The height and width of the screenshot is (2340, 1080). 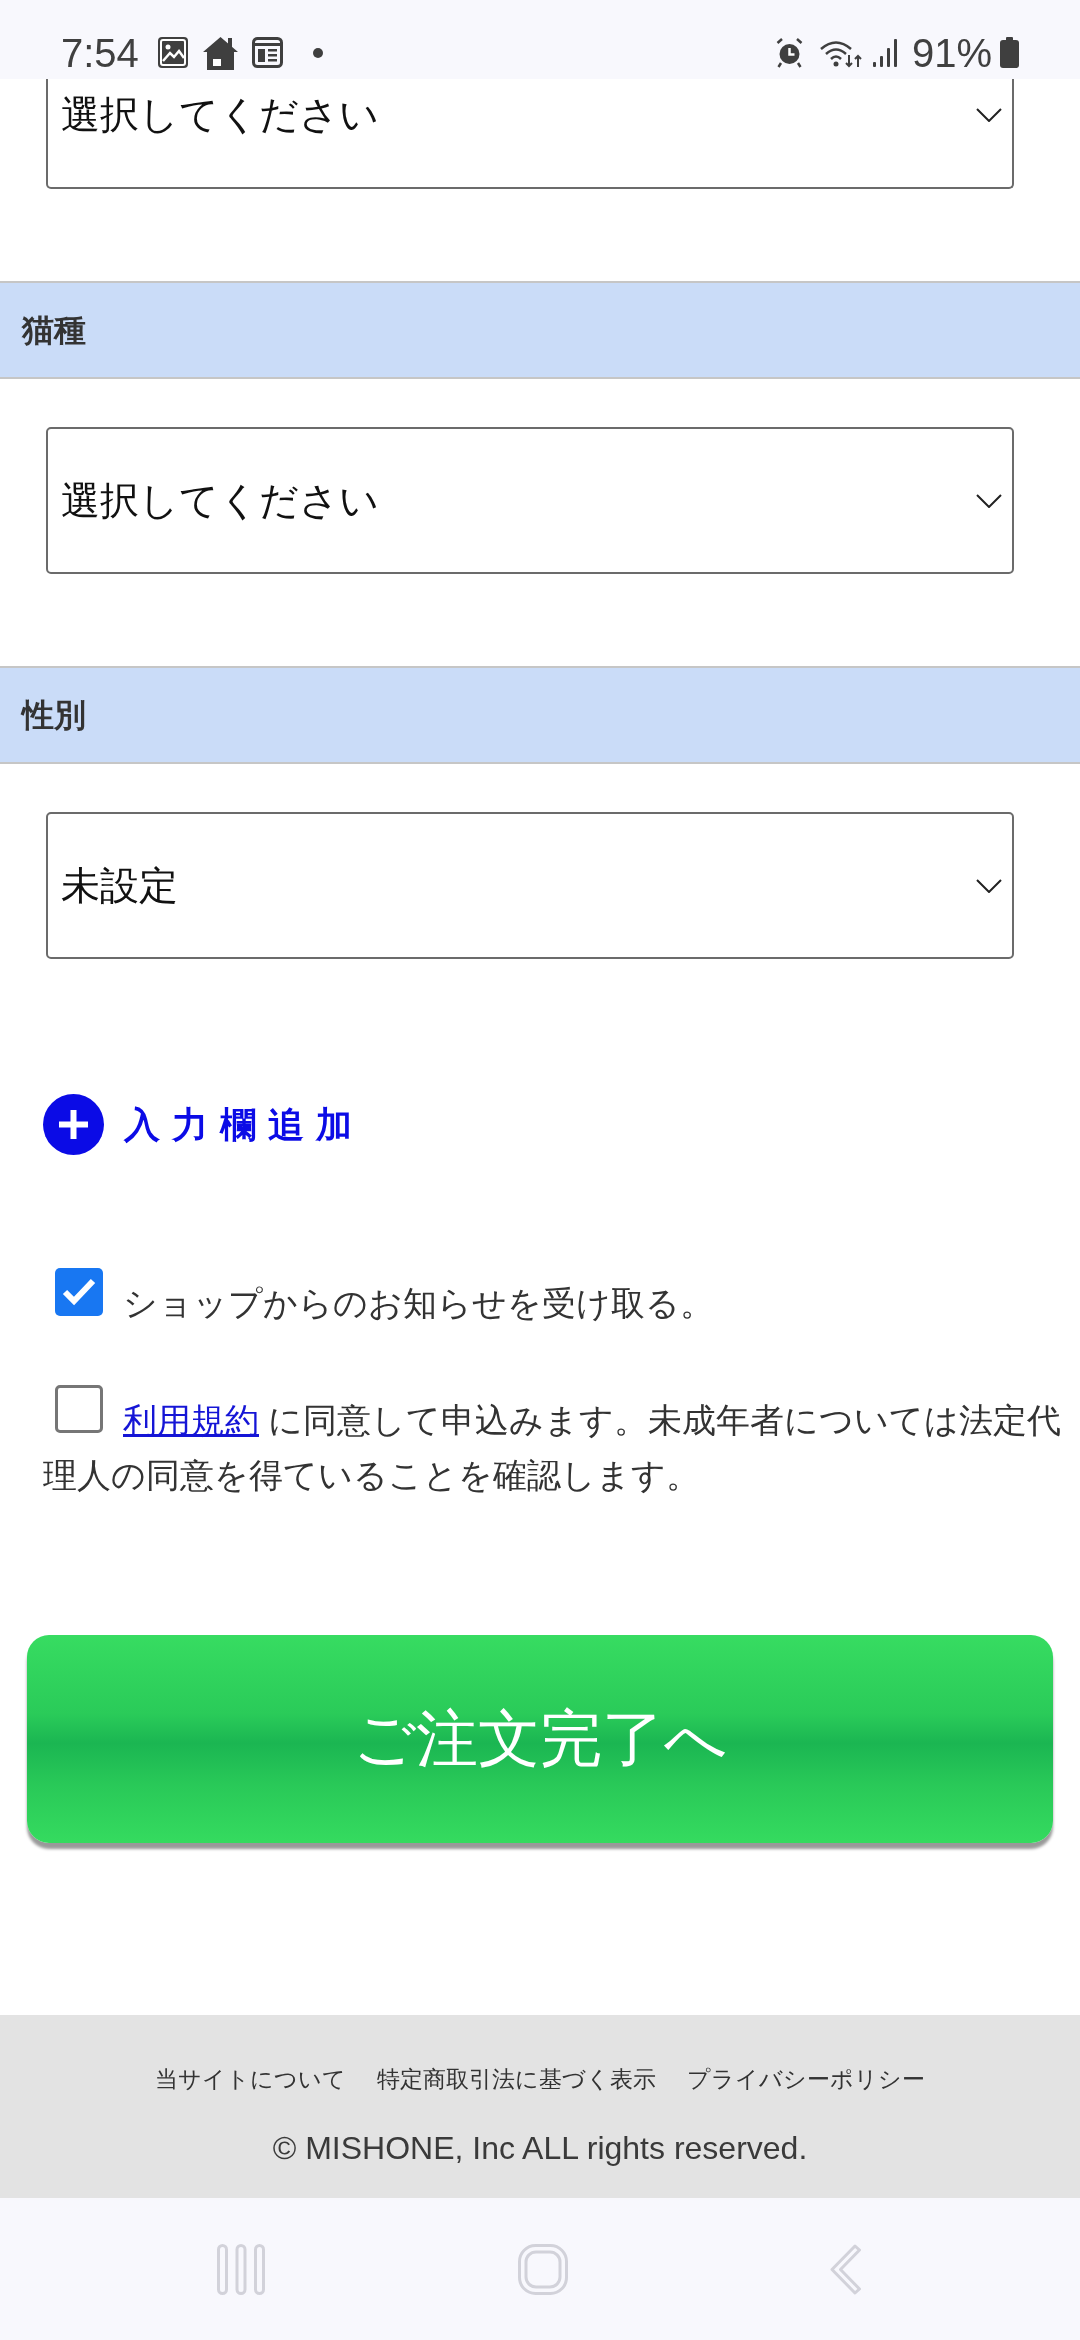 I want to click on footer-link: 当サイトについて, so click(x=250, y=2079).